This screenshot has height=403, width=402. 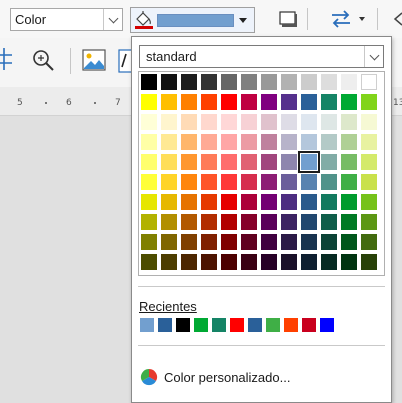 I want to click on dropdown-arrow-icon, so click(x=243, y=20).